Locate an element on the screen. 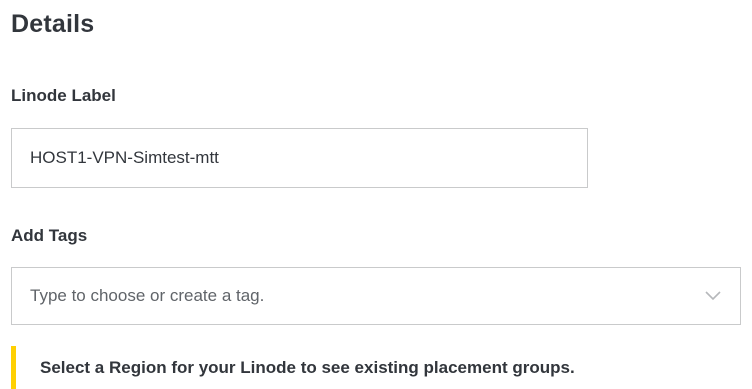 This screenshot has height=389, width=752. chevron-down-icon is located at coordinates (713, 296).